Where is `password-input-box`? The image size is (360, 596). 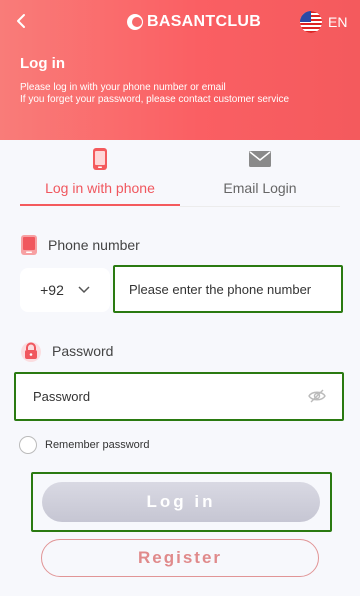 password-input-box is located at coordinates (179, 396).